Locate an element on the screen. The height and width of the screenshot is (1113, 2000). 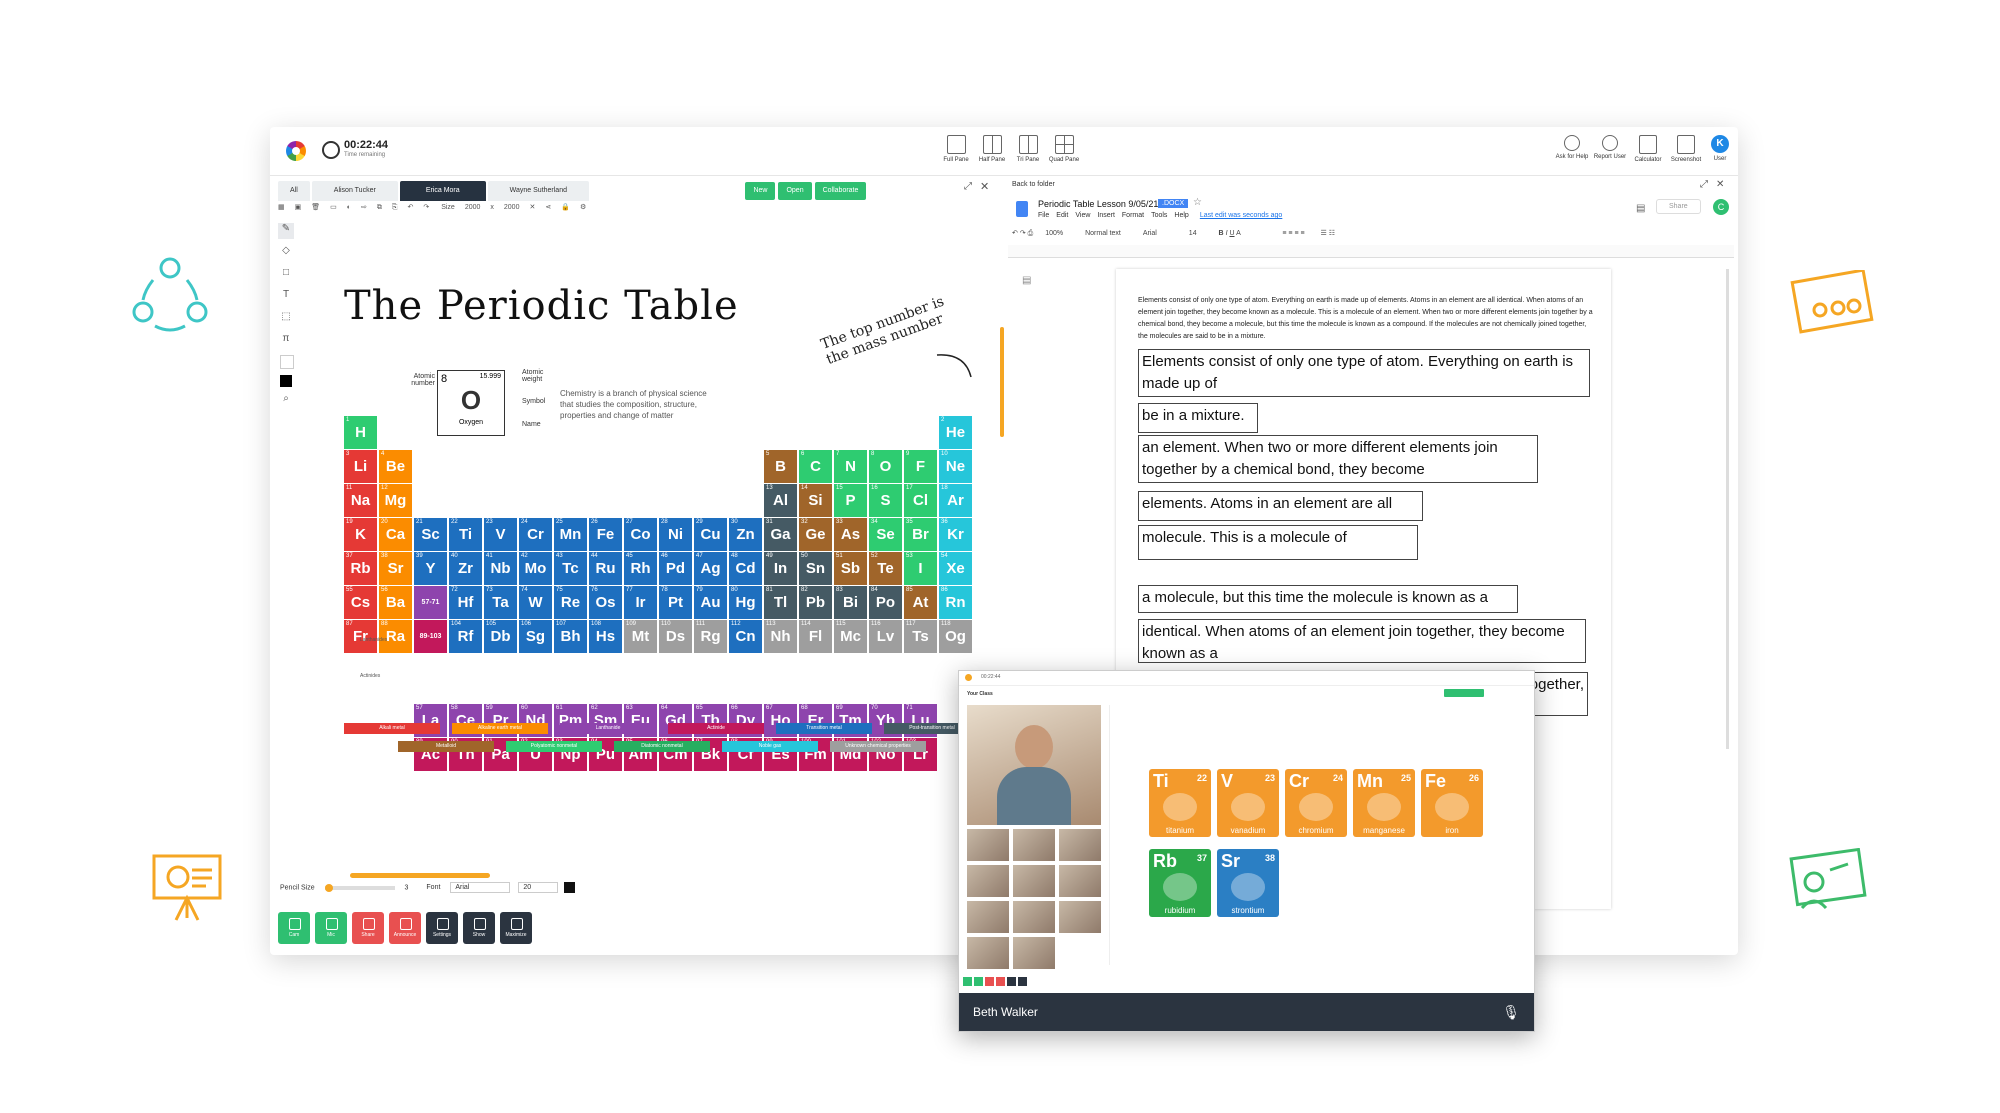
rectangle-icon: □ is located at coordinates (286, 275).